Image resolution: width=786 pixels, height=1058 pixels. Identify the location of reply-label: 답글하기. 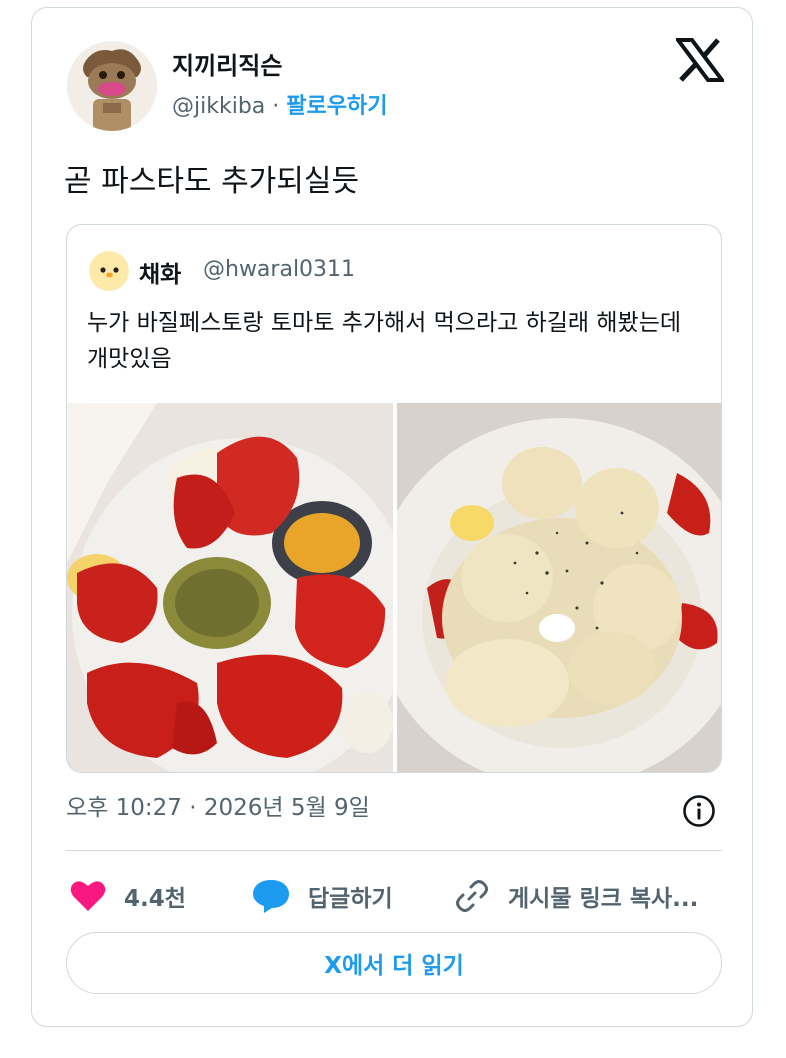
(350, 899).